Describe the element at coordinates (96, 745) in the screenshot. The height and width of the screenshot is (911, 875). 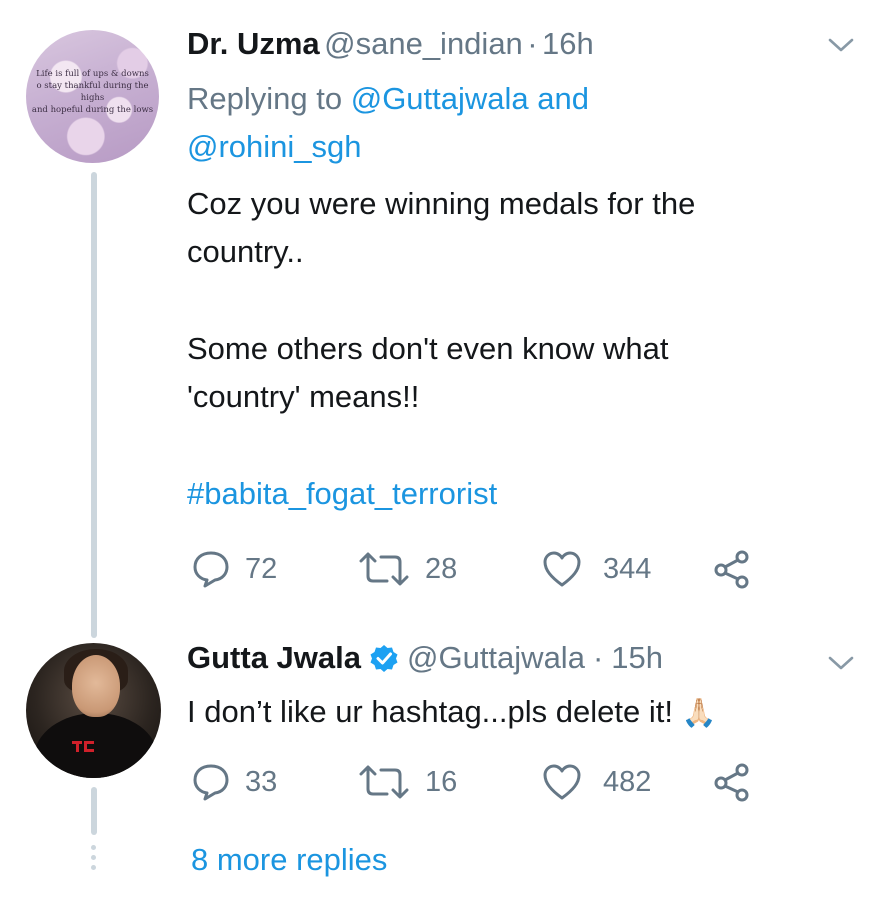
I see `avatar-figure` at that location.